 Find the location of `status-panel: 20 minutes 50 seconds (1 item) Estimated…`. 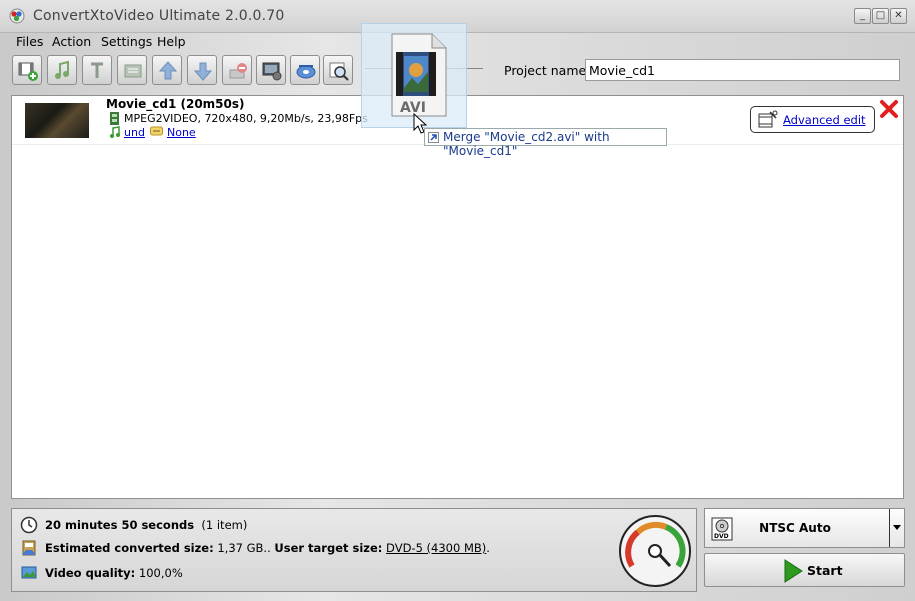

status-panel: 20 minutes 50 seconds (1 item) Estimated… is located at coordinates (354, 550).